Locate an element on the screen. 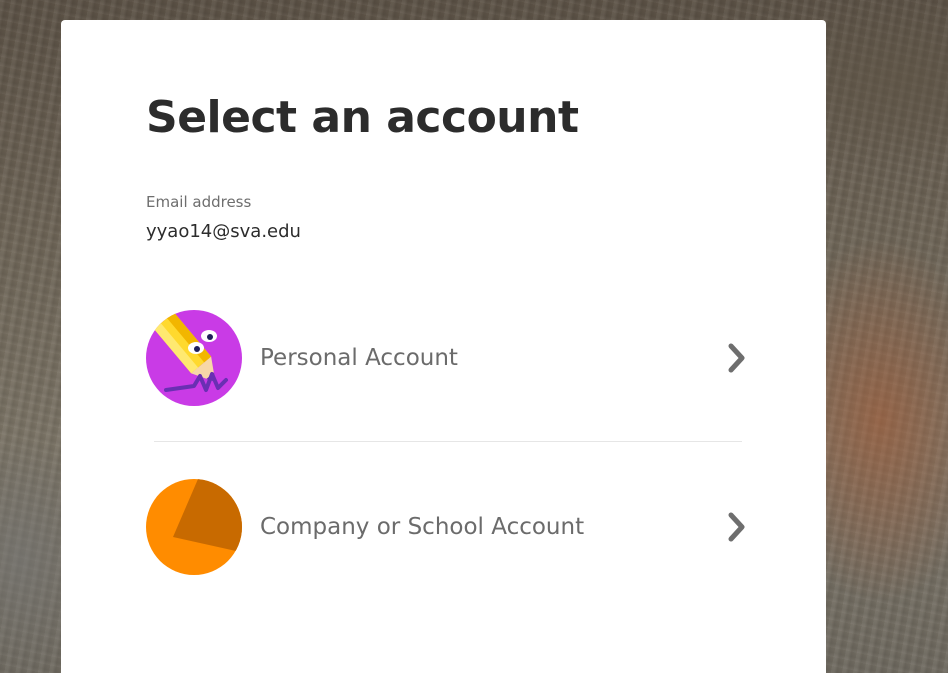 This screenshot has height=673, width=948. email-value: yyao14@sva.edu is located at coordinates (223, 231).